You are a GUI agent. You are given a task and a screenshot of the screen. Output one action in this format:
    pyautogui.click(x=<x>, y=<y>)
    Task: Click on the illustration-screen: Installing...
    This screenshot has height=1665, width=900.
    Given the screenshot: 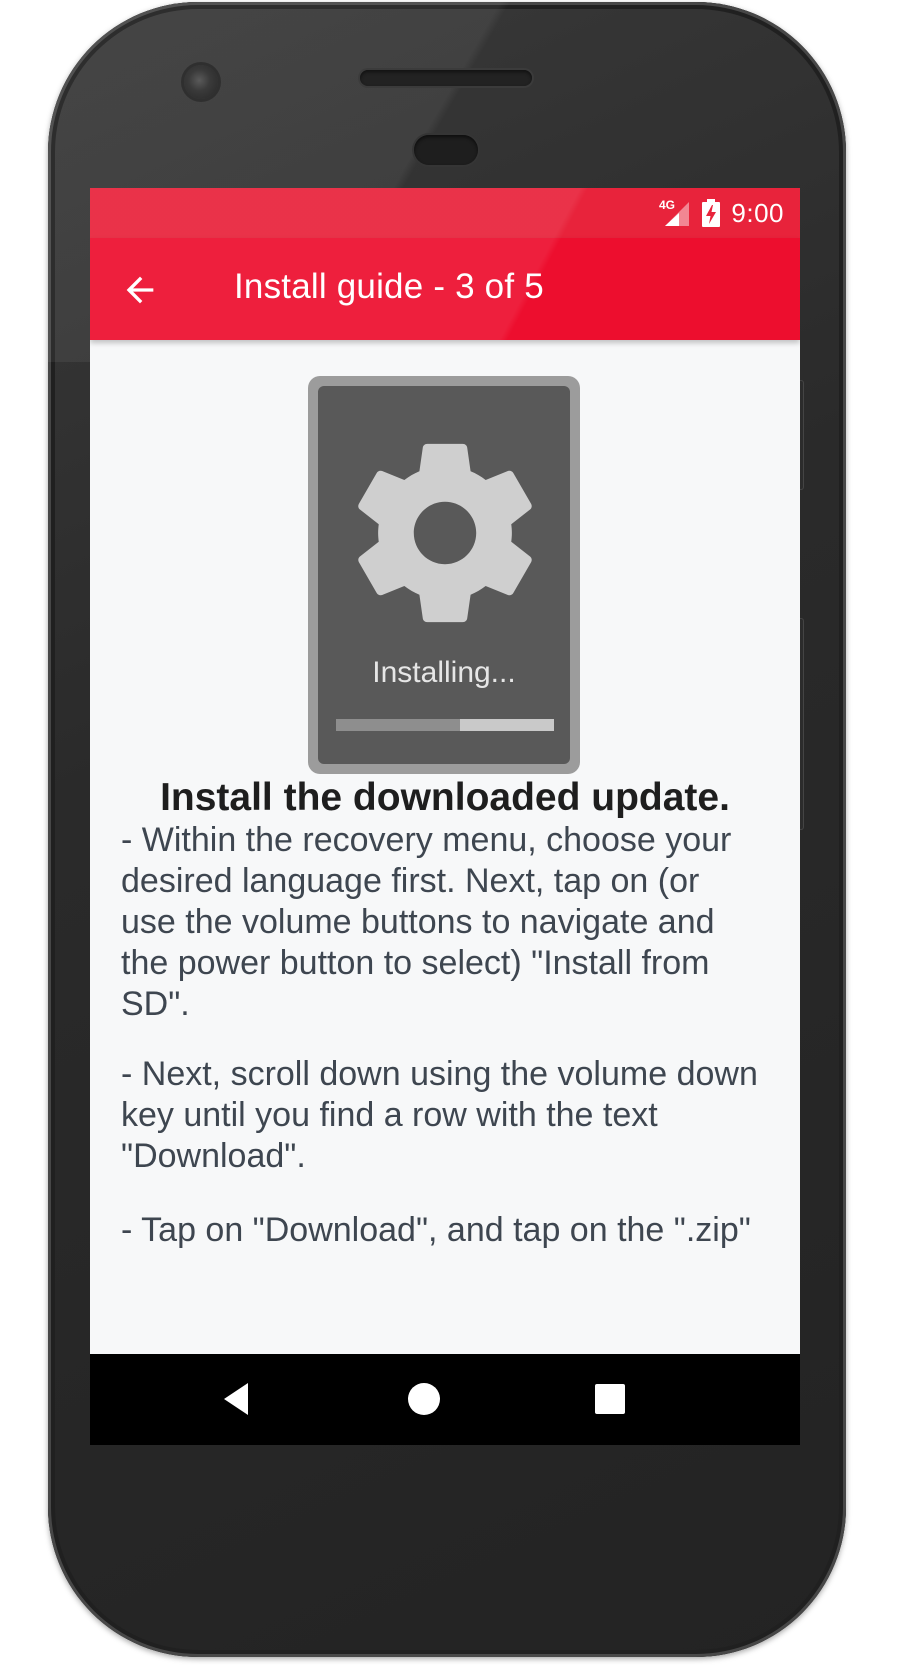 What is the action you would take?
    pyautogui.click(x=444, y=575)
    